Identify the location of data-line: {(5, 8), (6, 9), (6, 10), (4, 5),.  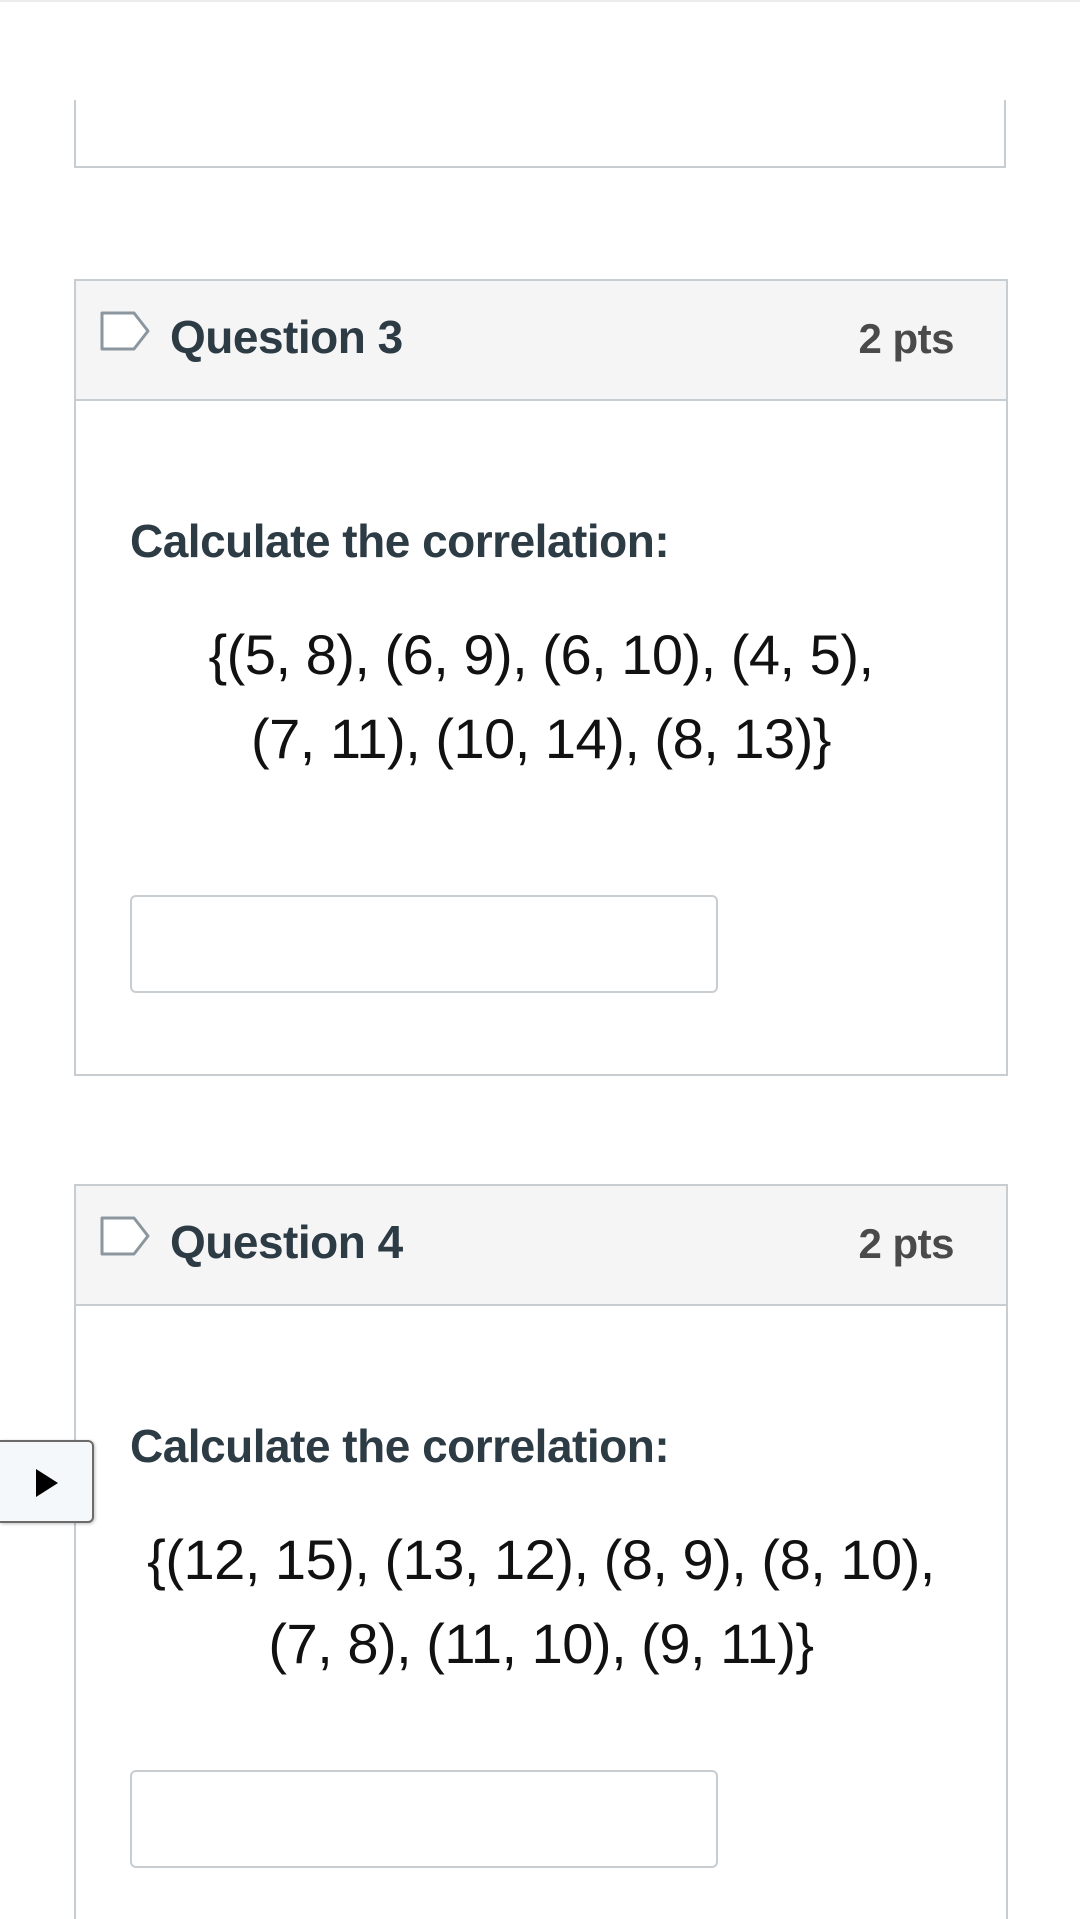
(541, 654).